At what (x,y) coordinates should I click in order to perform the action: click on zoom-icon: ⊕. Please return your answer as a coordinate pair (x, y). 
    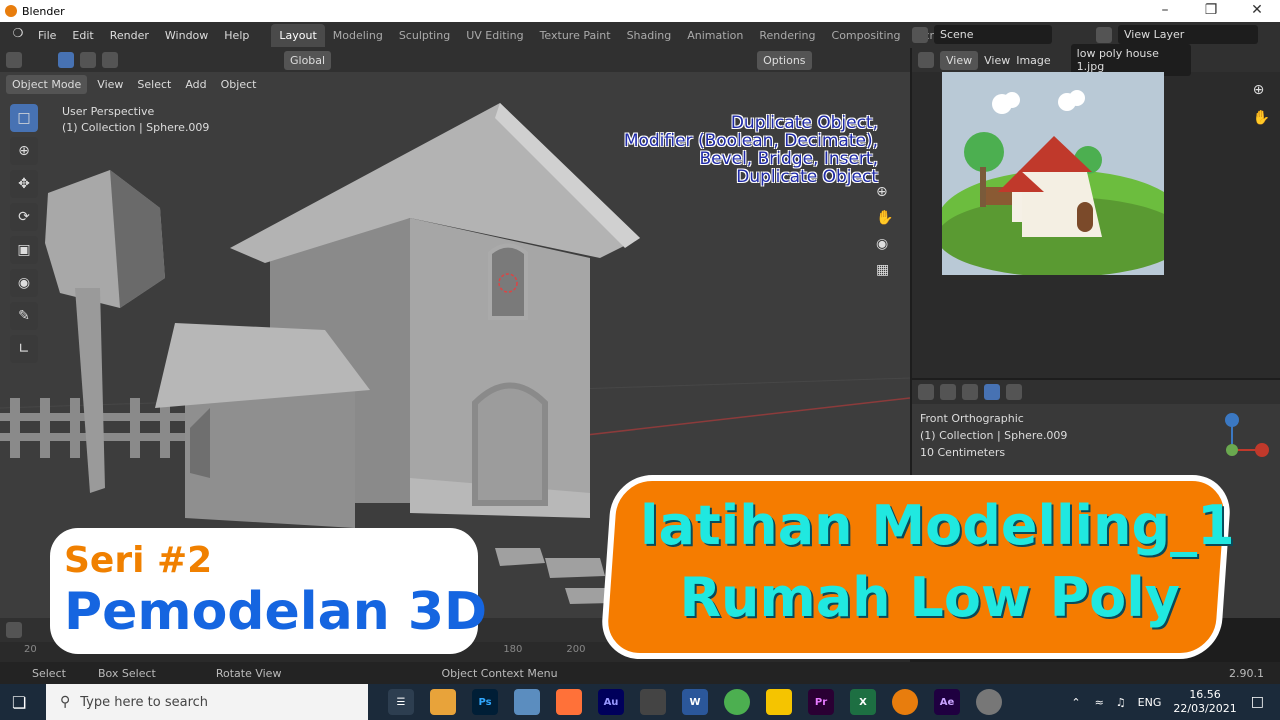
    Looking at the image, I should click on (884, 192).